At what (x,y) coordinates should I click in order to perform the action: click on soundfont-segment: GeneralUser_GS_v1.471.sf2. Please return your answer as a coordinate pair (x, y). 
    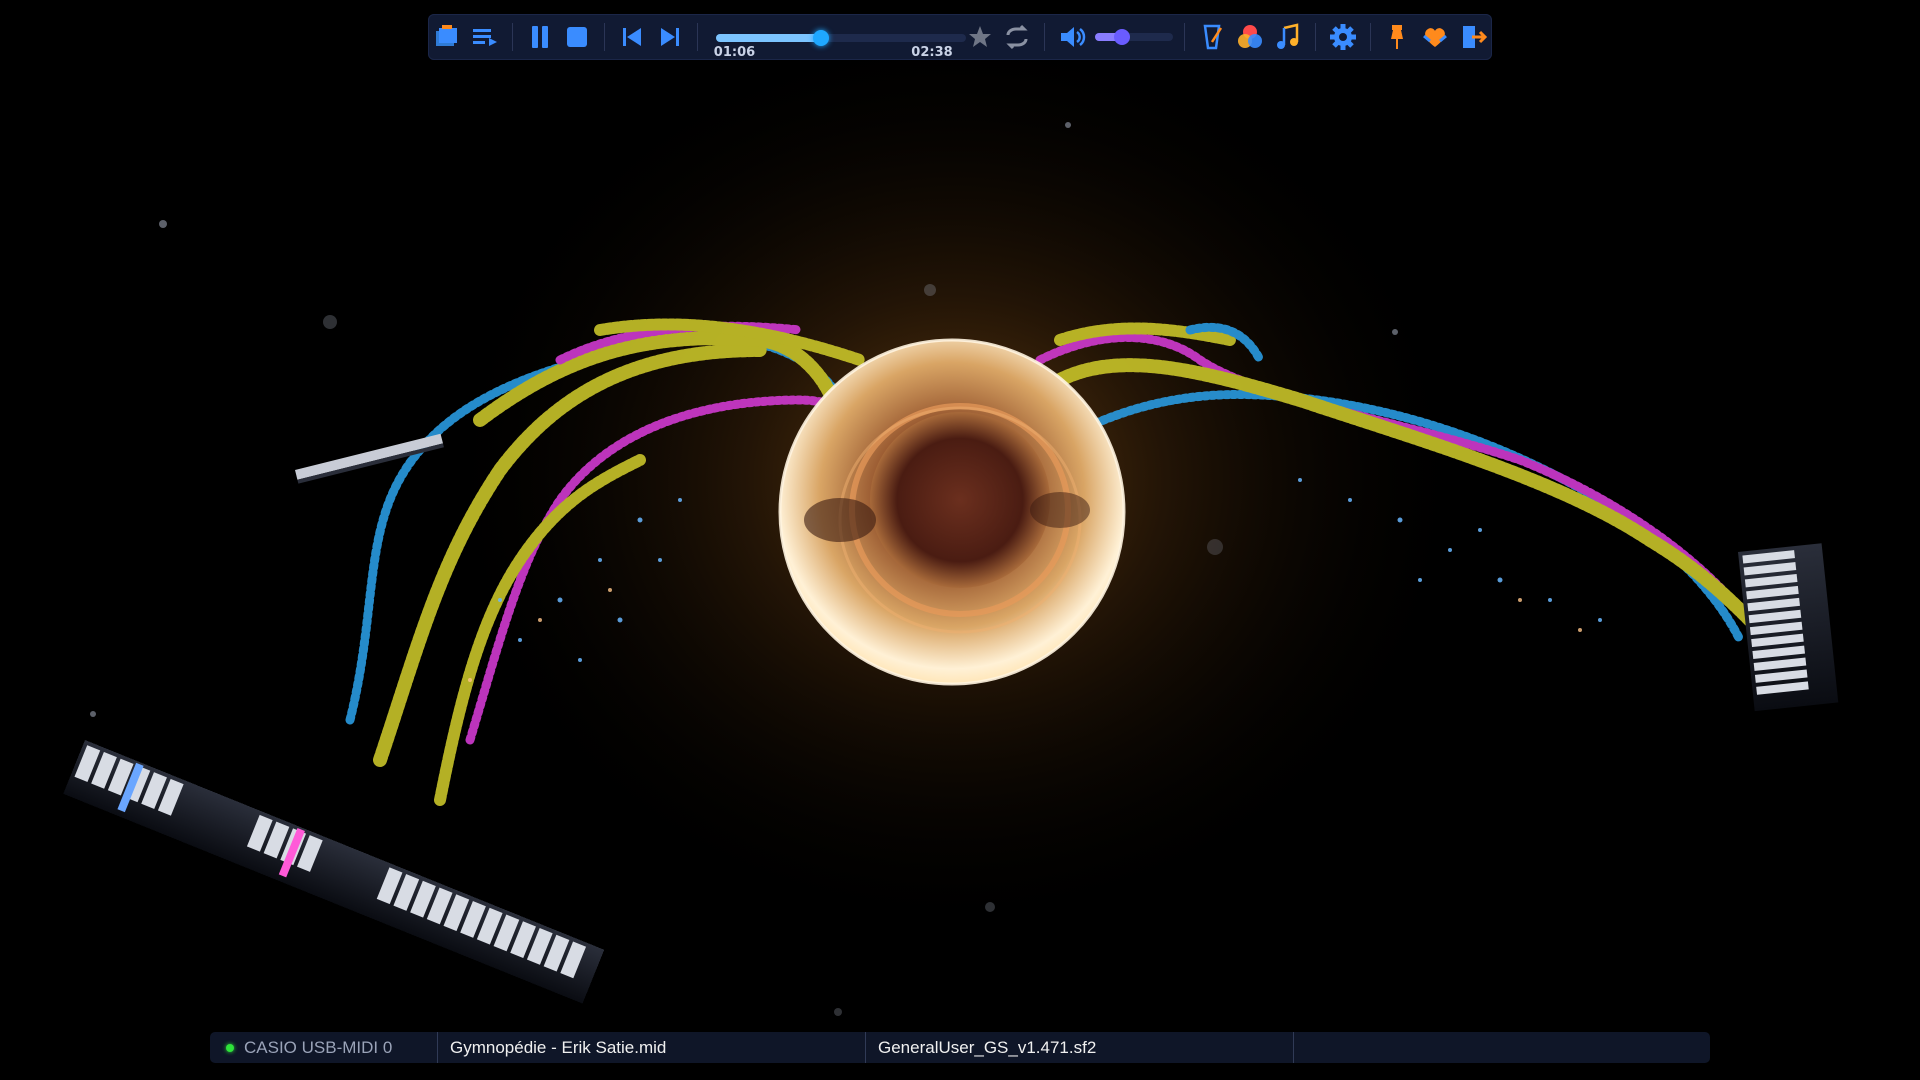
    Looking at the image, I should click on (1080, 1047).